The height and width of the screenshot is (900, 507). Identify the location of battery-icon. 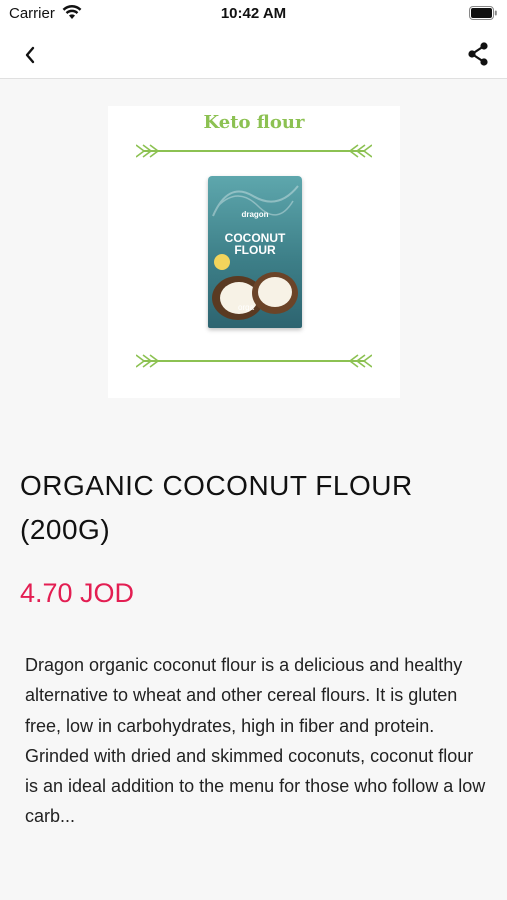
(483, 13).